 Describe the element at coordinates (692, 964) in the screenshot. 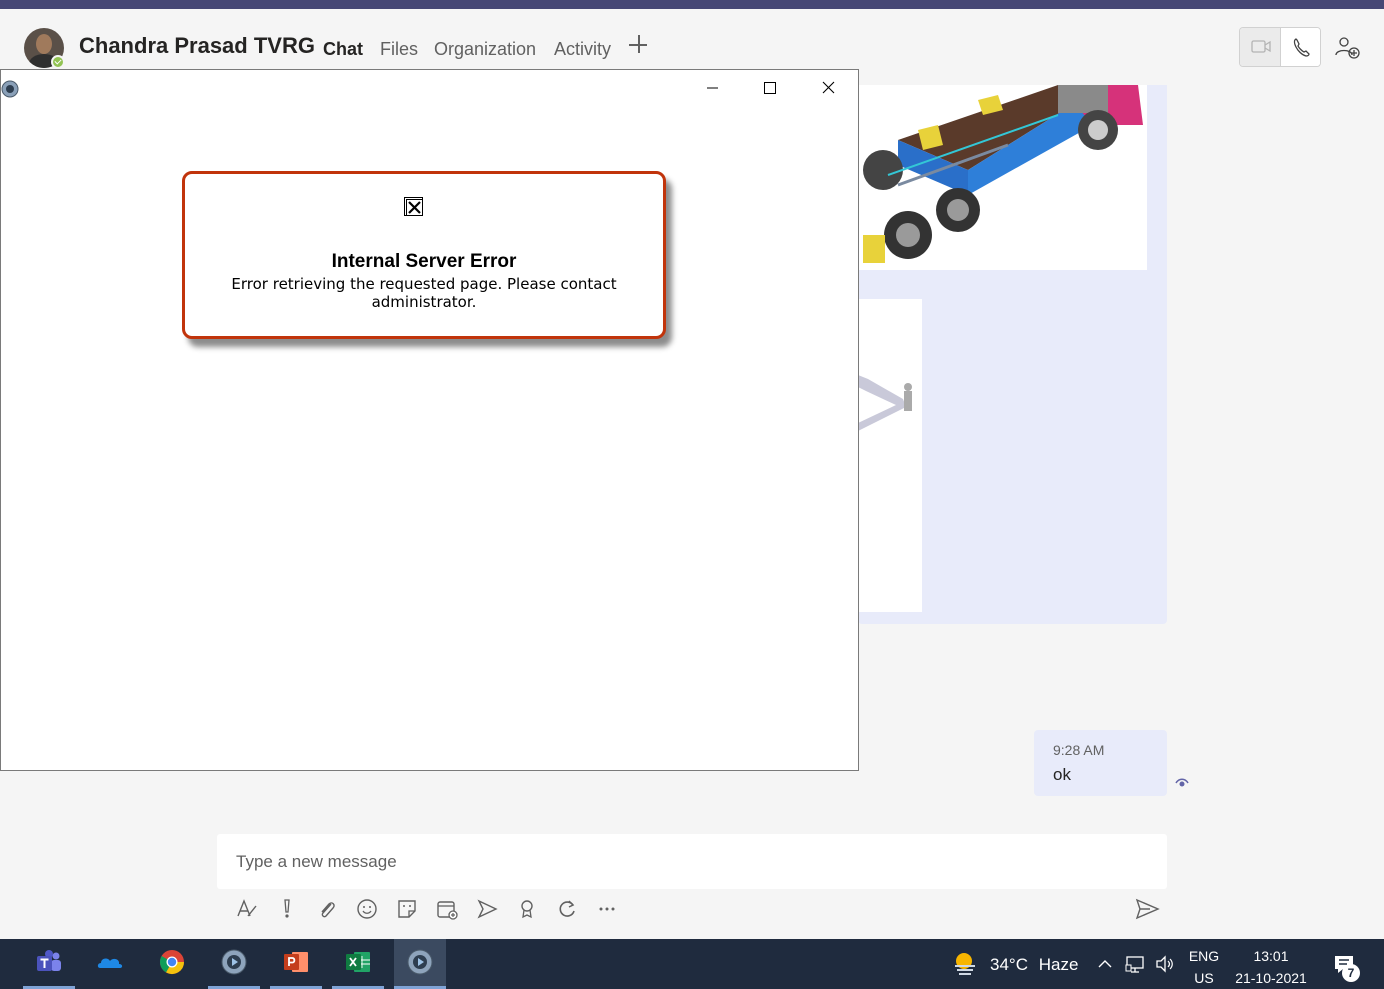

I see `windows-taskbar: 34°C Haze ENG US 13:01 21-10-2021 7` at that location.